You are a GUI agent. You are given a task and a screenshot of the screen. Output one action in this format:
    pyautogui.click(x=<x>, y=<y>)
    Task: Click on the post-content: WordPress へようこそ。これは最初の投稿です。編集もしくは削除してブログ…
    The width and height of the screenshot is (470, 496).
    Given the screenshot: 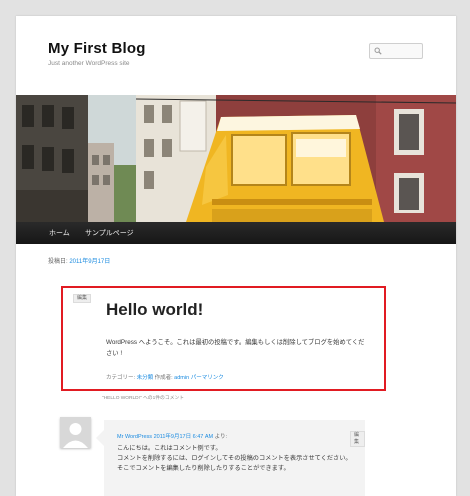 What is the action you would take?
    pyautogui.click(x=235, y=348)
    